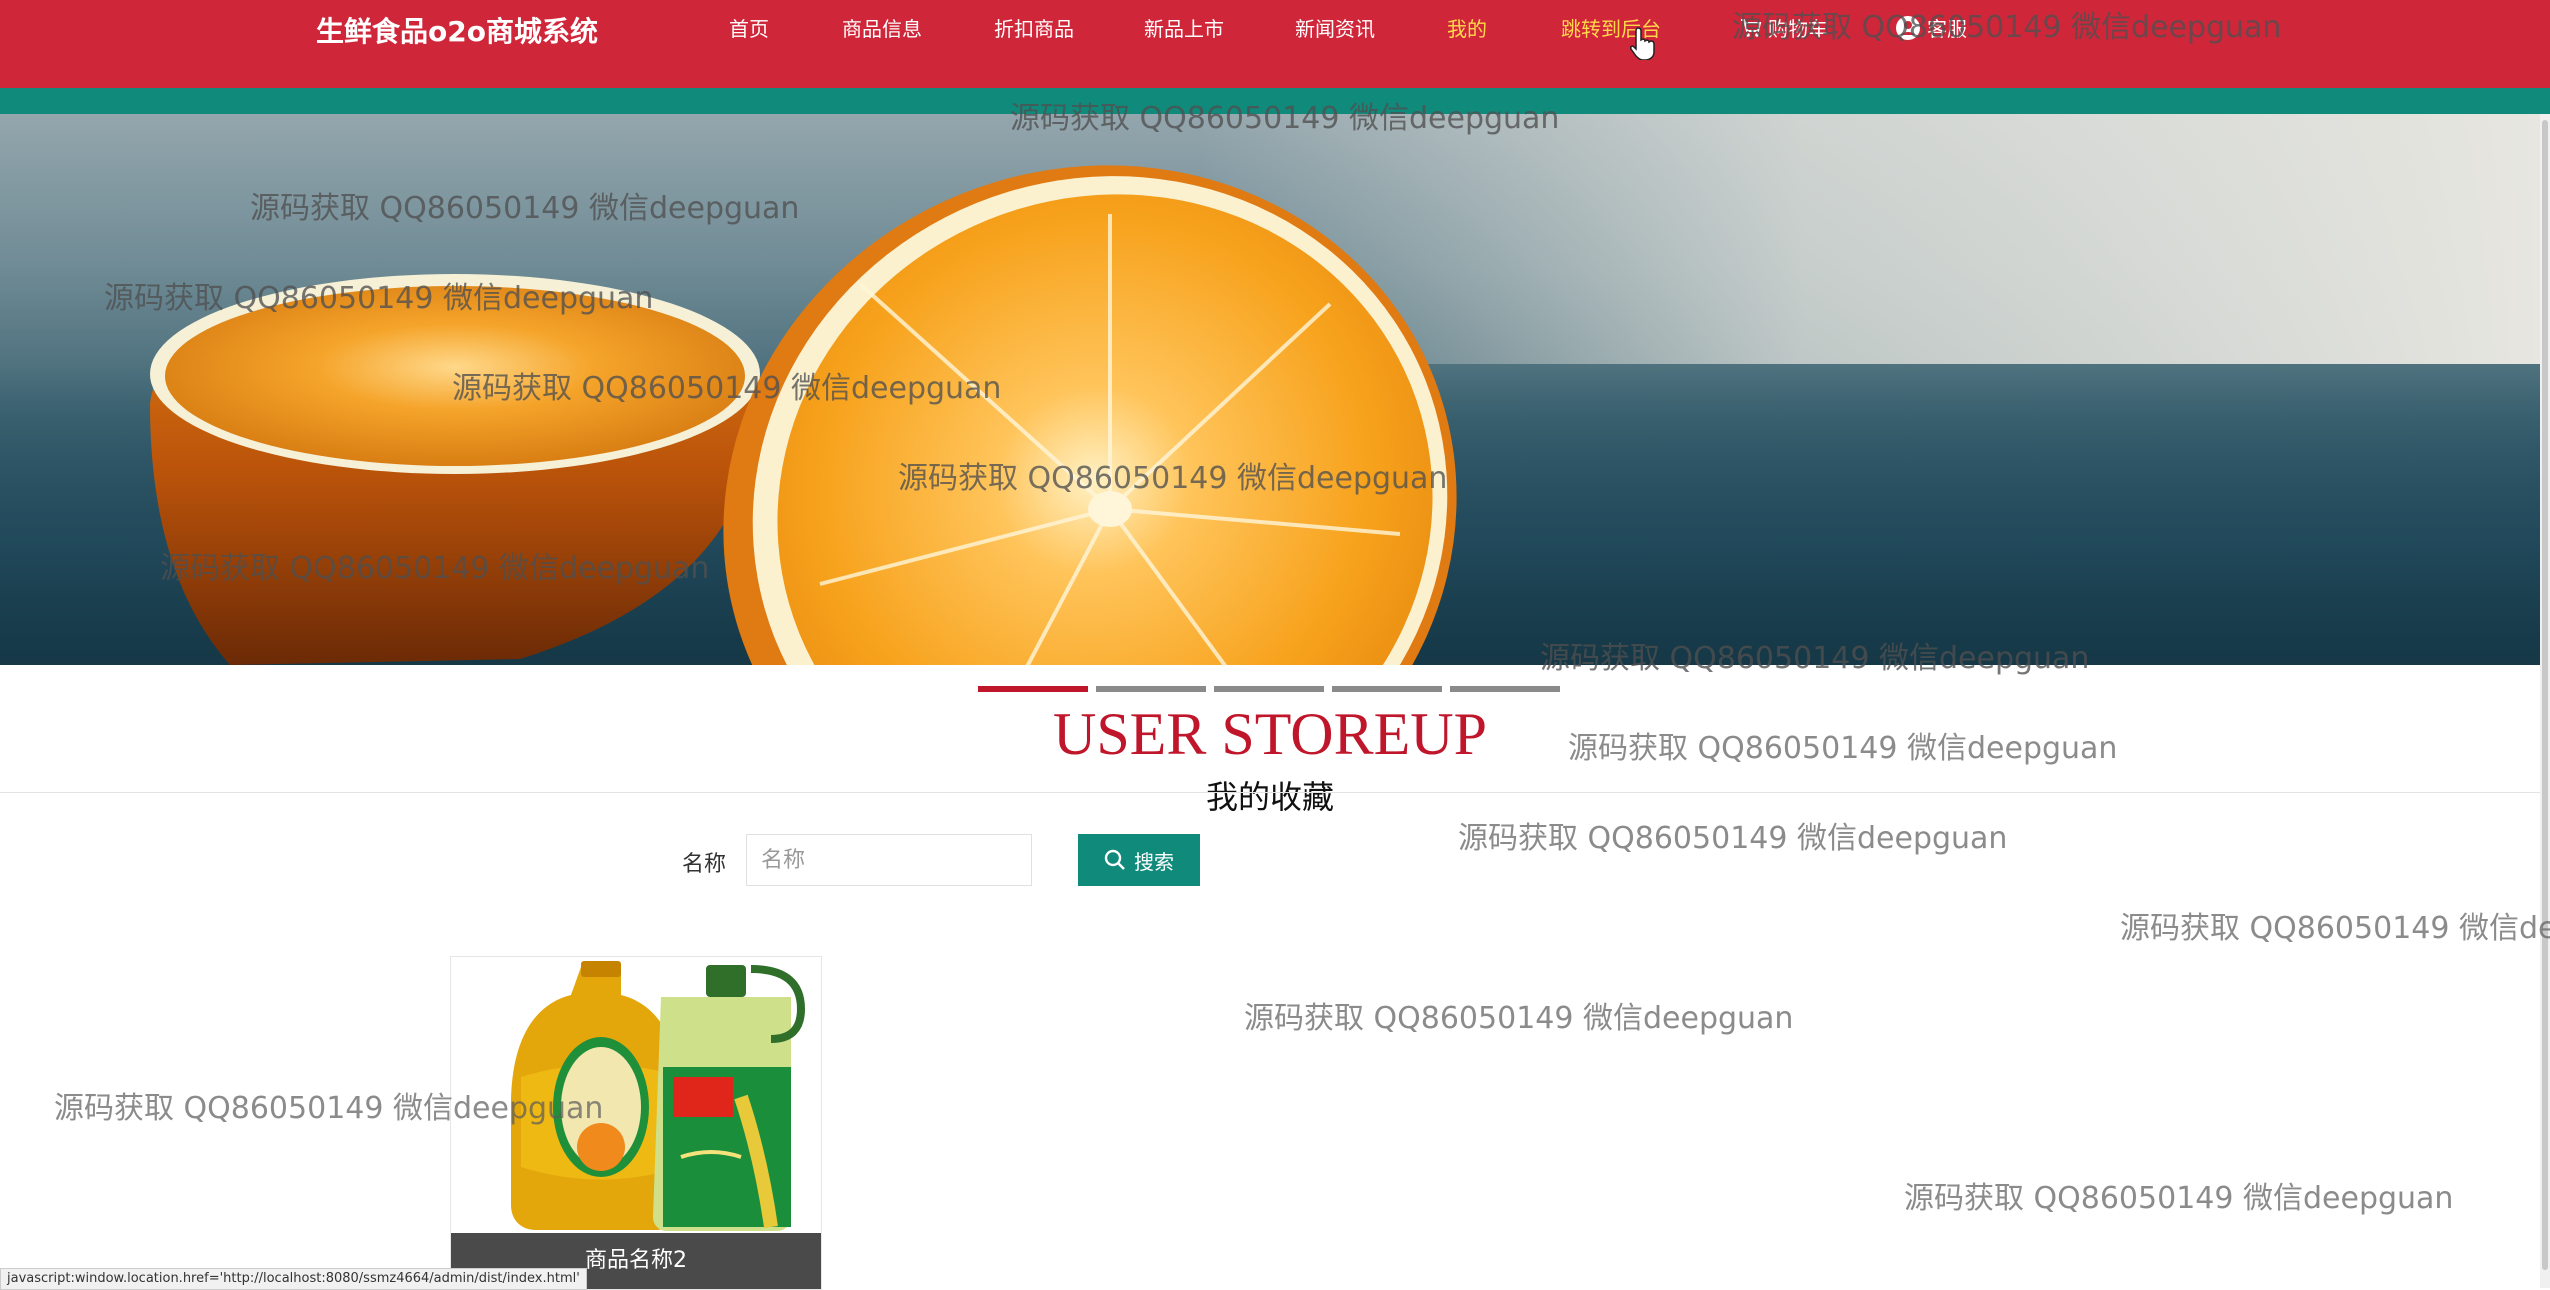 The height and width of the screenshot is (1290, 2550). What do you see at coordinates (889, 860) in the screenshot?
I see `search-input` at bounding box center [889, 860].